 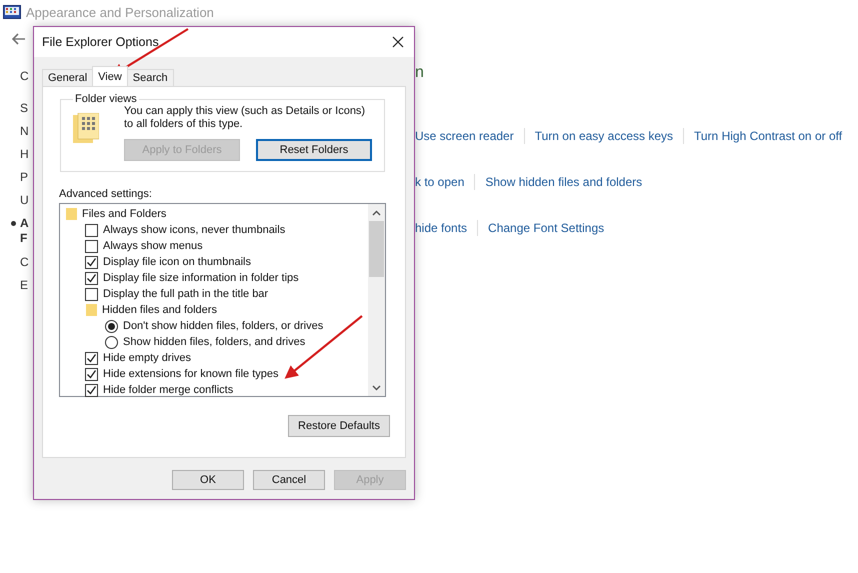 What do you see at coordinates (376, 213) in the screenshot?
I see `scroll-up-icon` at bounding box center [376, 213].